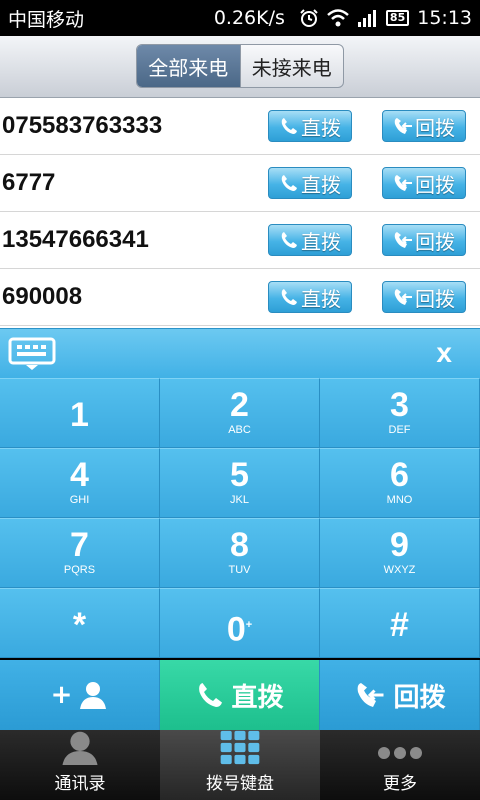 The height and width of the screenshot is (800, 480). I want to click on close-keypad-button: x, so click(444, 353).